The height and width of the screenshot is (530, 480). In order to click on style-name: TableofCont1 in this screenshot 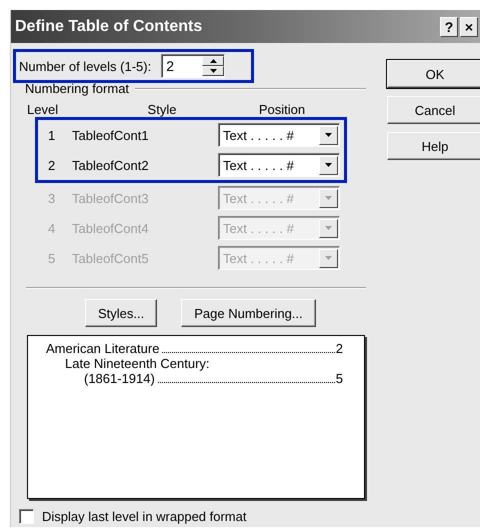, I will do `click(111, 135)`.